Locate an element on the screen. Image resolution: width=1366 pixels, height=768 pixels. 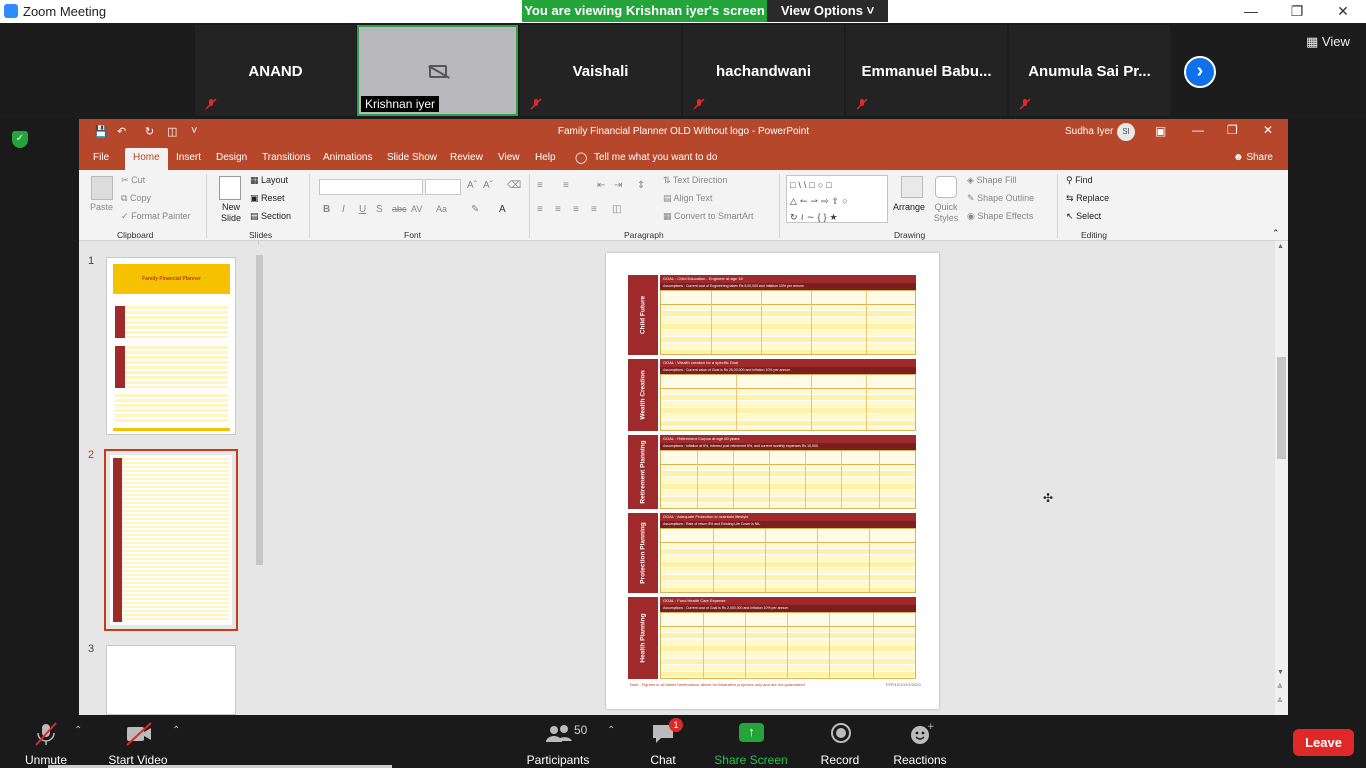
copy-button: ⧉ Copy is located at coordinates (136, 198).